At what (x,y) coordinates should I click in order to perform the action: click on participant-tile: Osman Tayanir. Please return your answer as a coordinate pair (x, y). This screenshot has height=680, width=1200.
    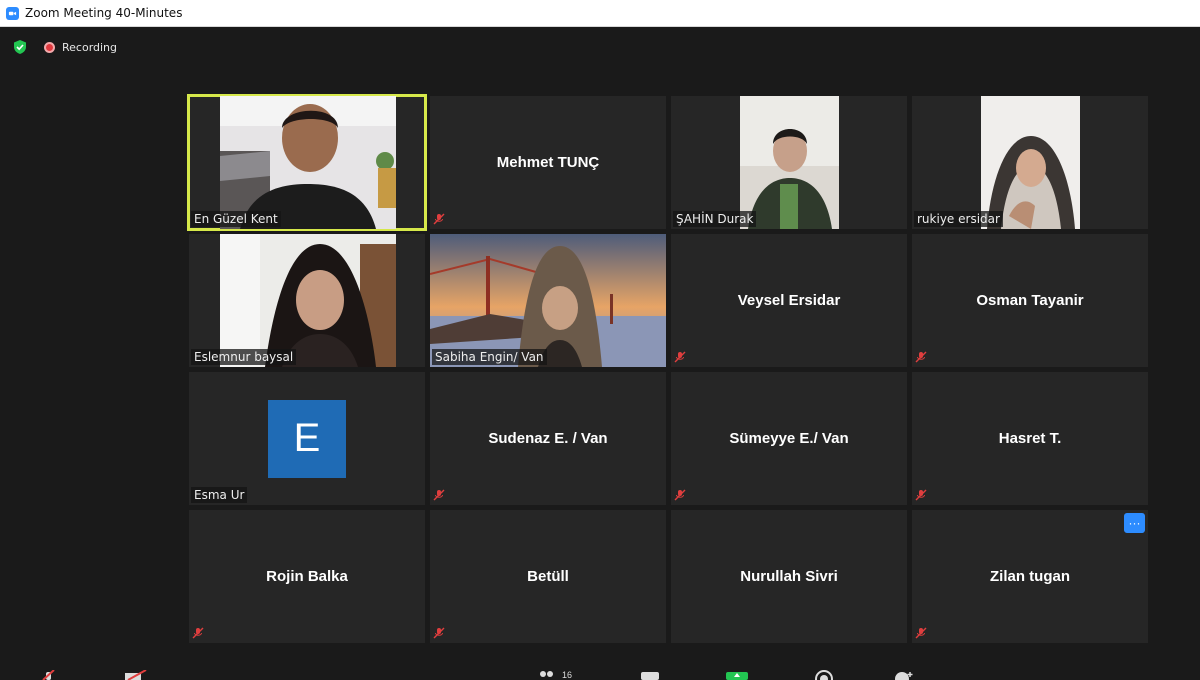
    Looking at the image, I should click on (1030, 300).